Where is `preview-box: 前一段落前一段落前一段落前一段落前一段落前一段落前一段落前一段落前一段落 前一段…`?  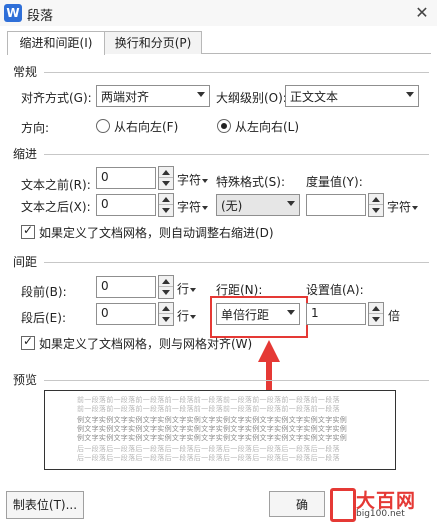 preview-box: 前一段落前一段落前一段落前一段落前一段落前一段落前一段落前一段落前一段落 前一段… is located at coordinates (220, 430).